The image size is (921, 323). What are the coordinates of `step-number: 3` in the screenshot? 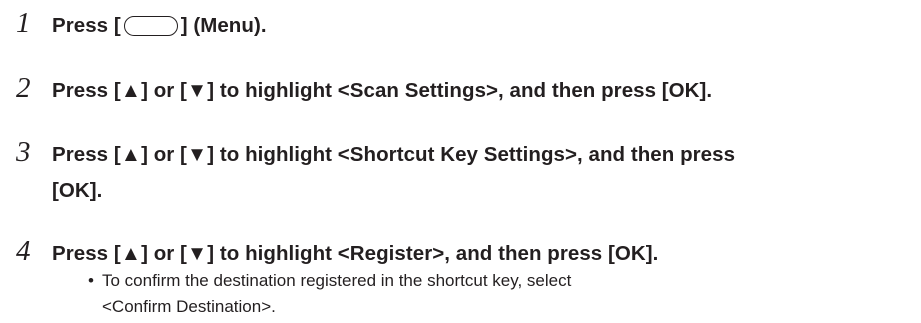 It's located at (23, 152).